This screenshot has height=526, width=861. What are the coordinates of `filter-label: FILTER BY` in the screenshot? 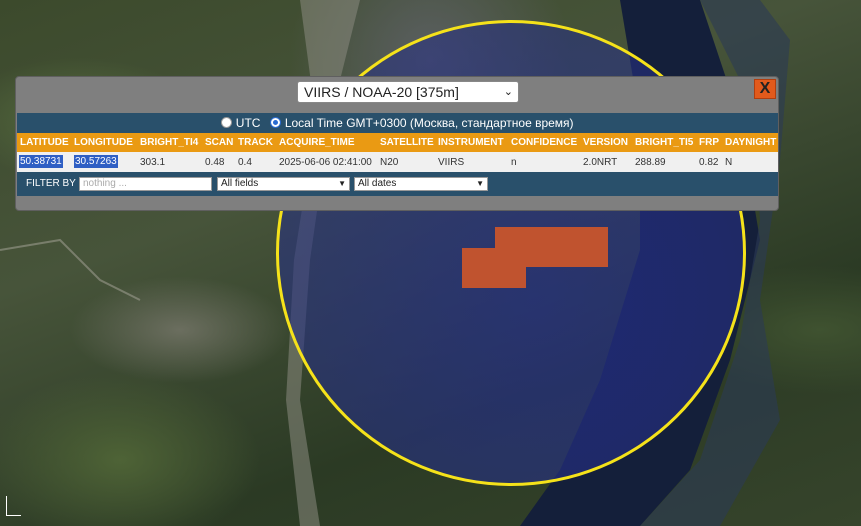 It's located at (51, 183).